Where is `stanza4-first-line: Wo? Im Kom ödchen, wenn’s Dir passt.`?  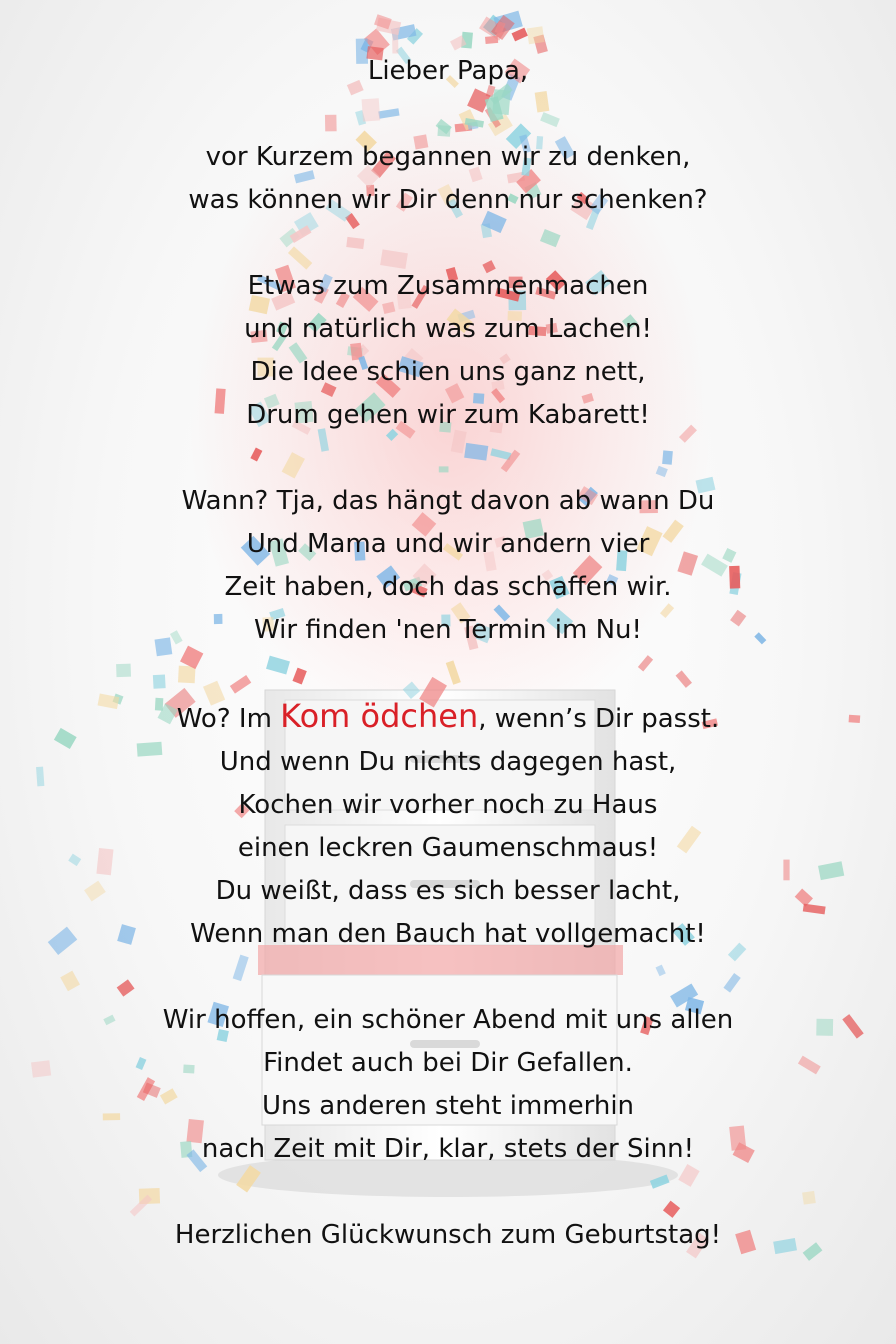 stanza4-first-line: Wo? Im Kom ödchen, wenn’s Dir passt. is located at coordinates (448, 718).